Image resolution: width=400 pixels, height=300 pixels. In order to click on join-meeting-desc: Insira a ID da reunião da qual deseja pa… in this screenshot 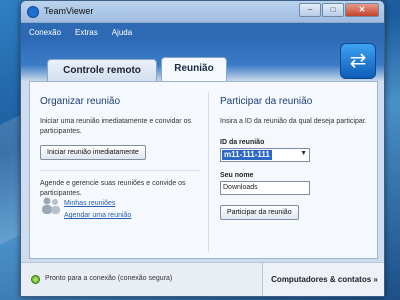, I will do `click(293, 121)`.